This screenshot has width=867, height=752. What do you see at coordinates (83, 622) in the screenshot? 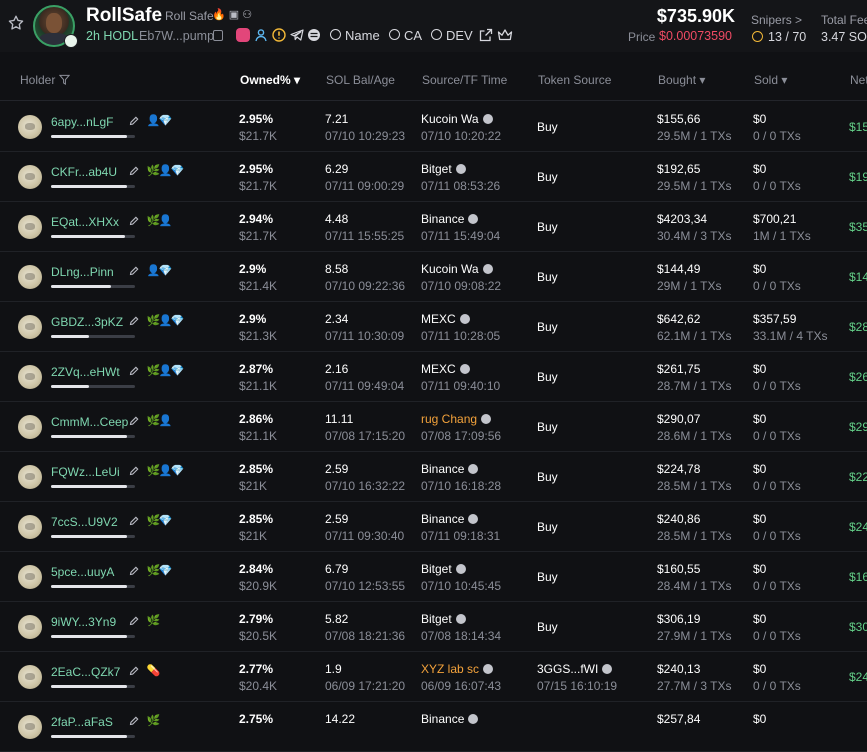
I see `holder-address: 9iWY...3Yn9` at bounding box center [83, 622].